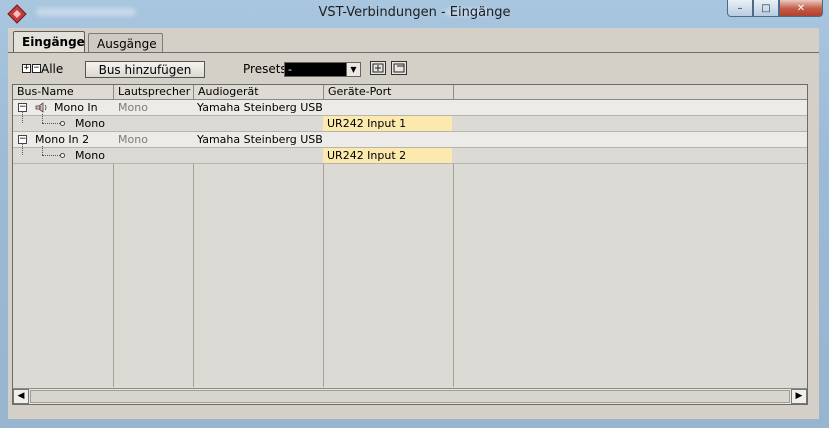 Image resolution: width=829 pixels, height=428 pixels. I want to click on scroll-thumb, so click(410, 396).